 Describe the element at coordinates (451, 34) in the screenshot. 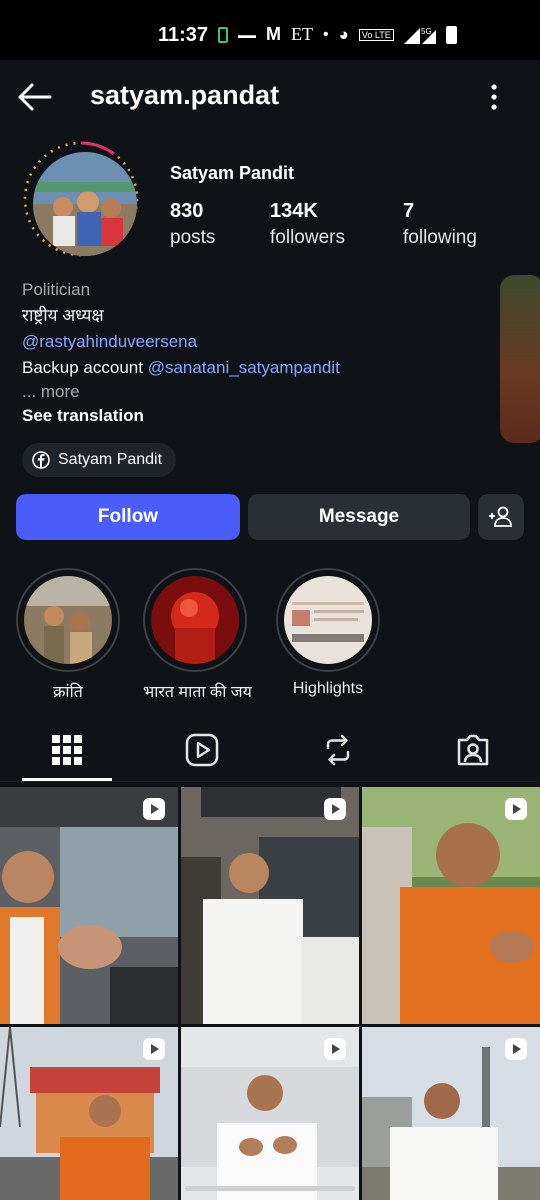

I see `battery-icon` at that location.